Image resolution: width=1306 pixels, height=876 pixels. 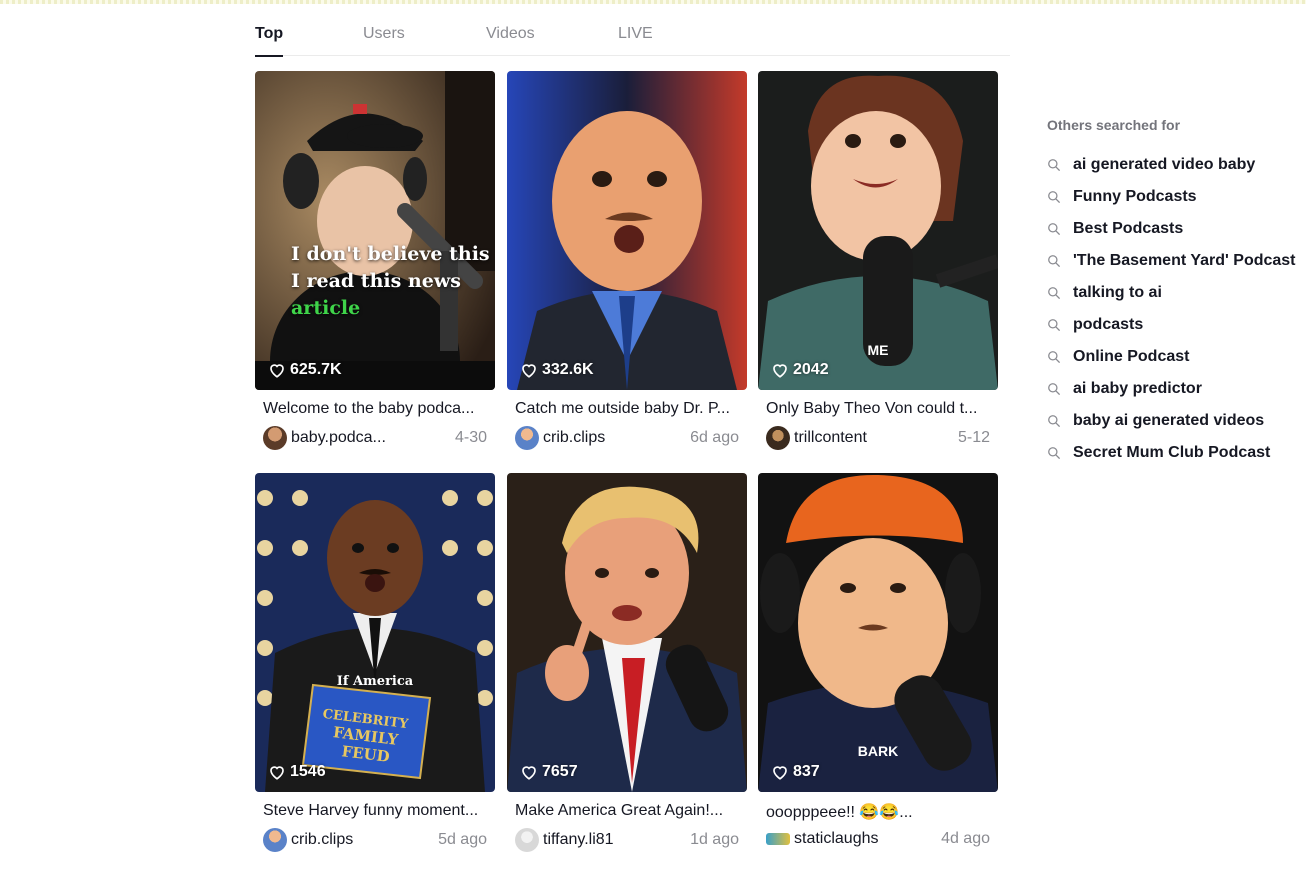 I want to click on video-thumbnail: 332.6K, so click(x=627, y=230).